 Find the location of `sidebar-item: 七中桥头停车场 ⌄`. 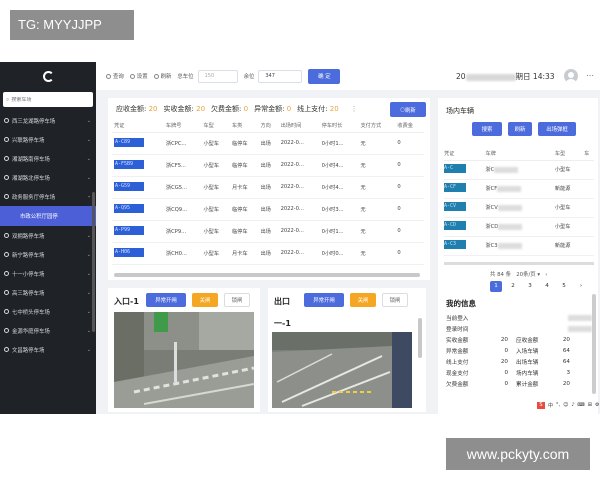

sidebar-item: 七中桥头停车场 ⌄ is located at coordinates (48, 311).